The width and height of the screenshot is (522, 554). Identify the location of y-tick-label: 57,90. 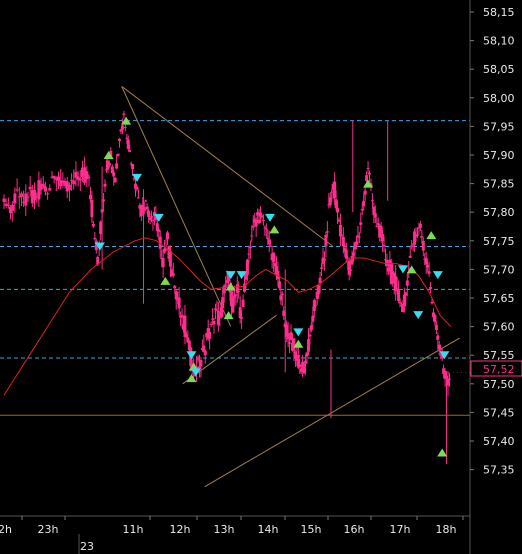
(499, 155).